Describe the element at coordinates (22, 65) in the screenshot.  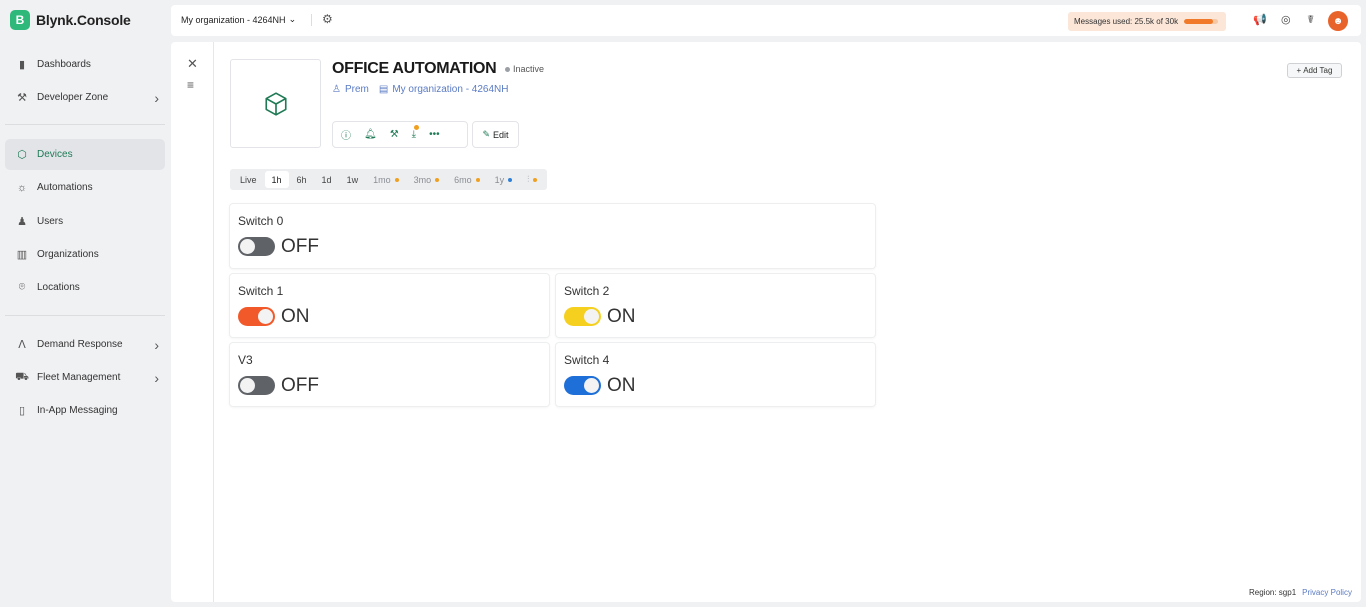
I see `bar-chart-icon: ▮` at that location.